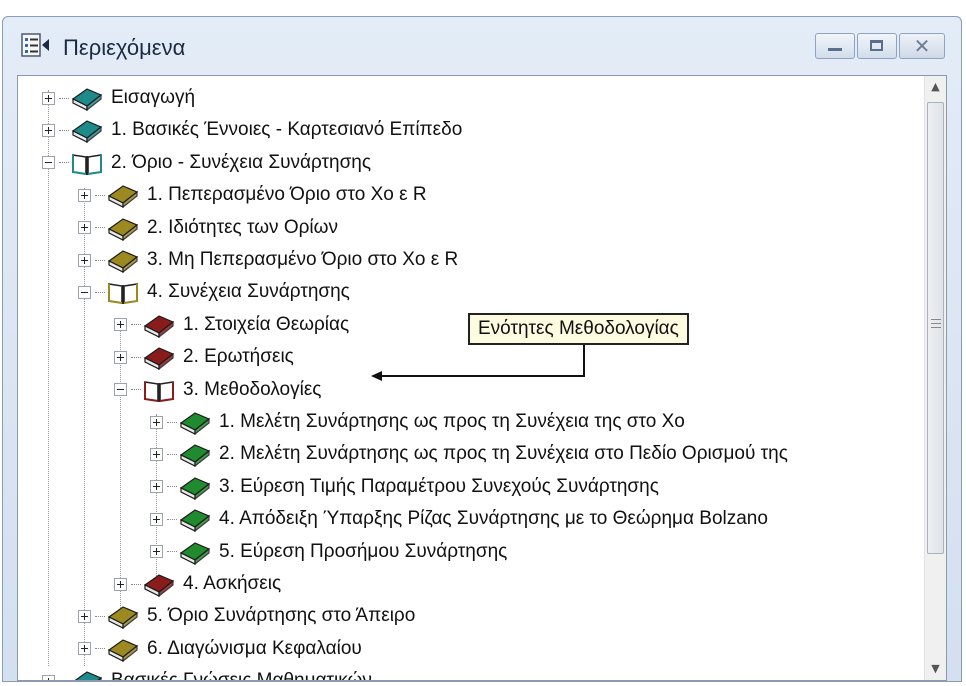  I want to click on close-icon: ✕, so click(922, 46).